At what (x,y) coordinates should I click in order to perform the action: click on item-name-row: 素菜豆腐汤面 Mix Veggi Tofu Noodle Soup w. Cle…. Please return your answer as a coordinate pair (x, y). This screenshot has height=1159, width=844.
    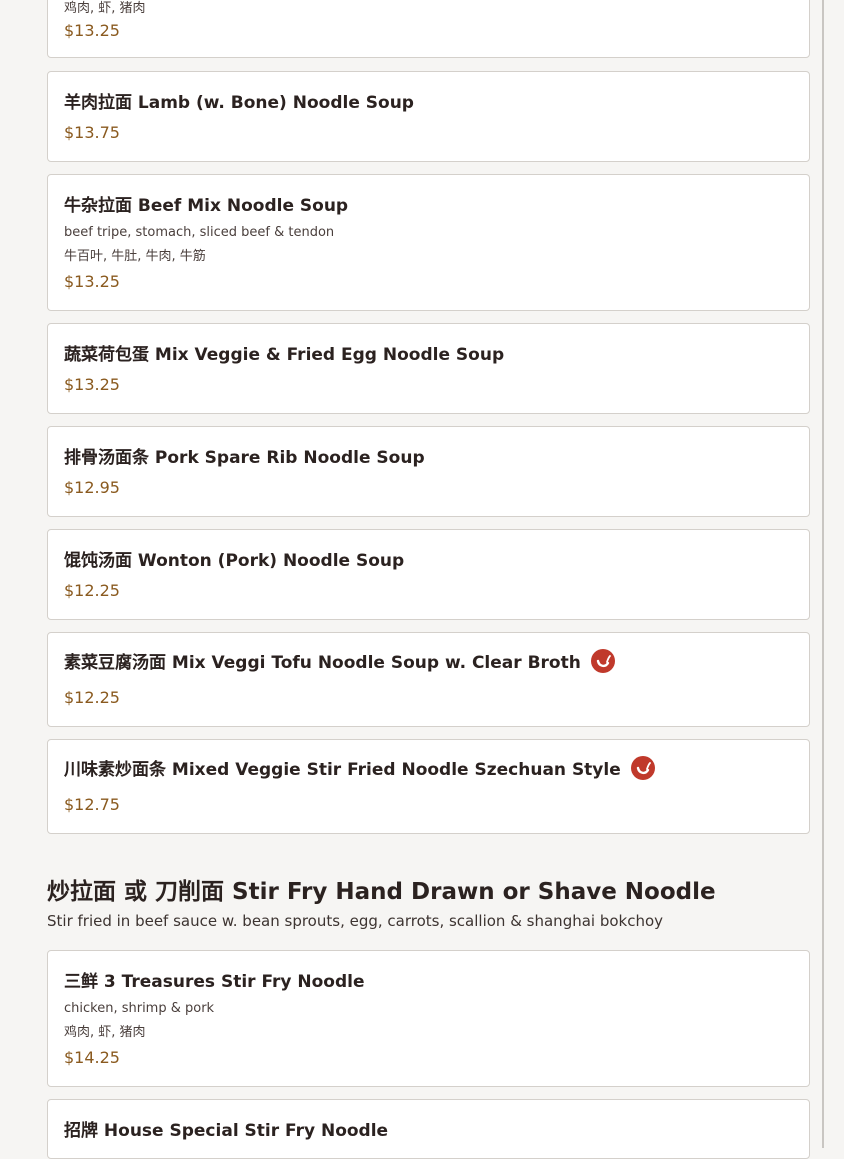
    Looking at the image, I should click on (339, 660).